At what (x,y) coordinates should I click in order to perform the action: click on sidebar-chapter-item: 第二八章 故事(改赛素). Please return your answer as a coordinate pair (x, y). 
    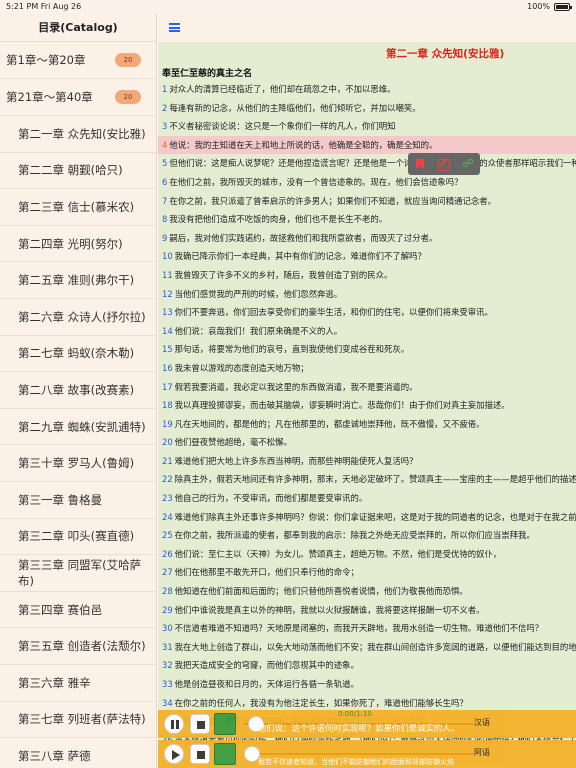
    Looking at the image, I should click on (78, 390).